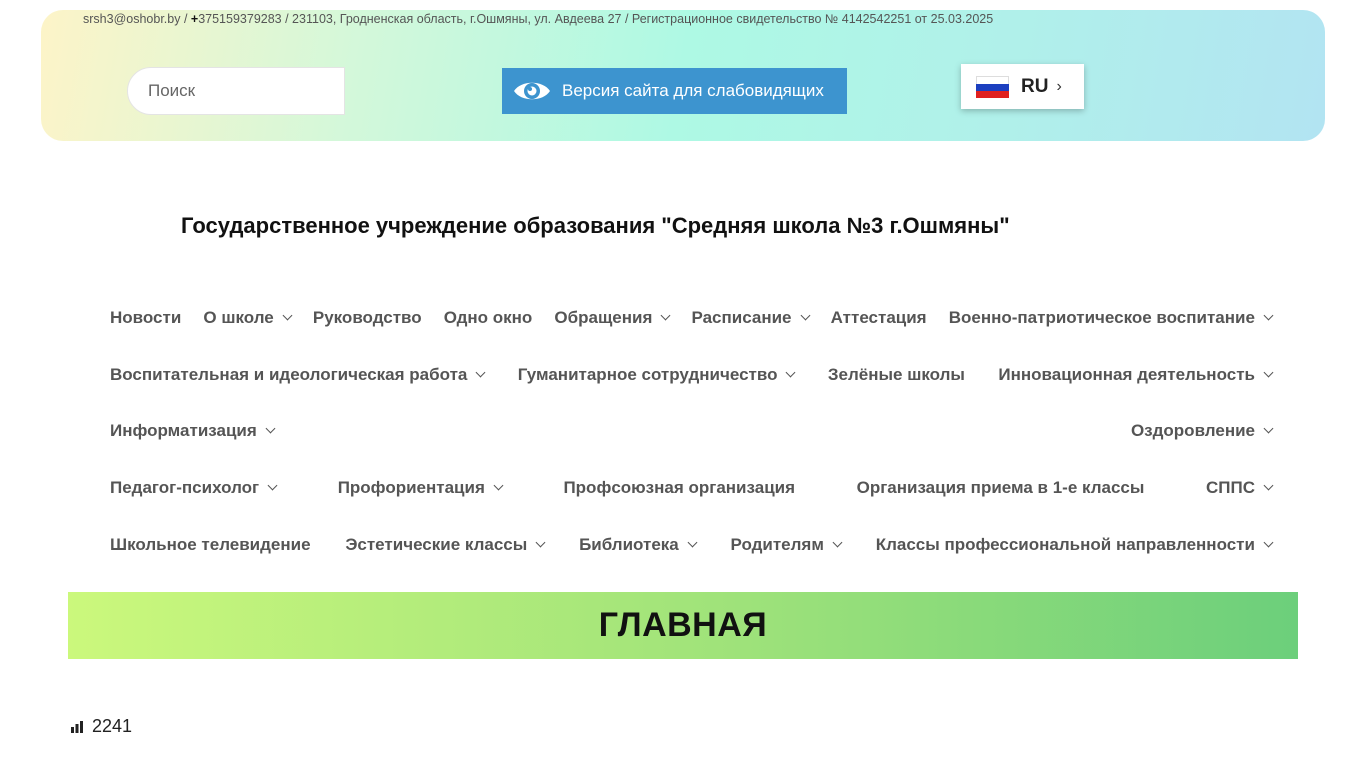 The image size is (1366, 768). I want to click on nav-item: Организация приема в 1-е классы, so click(1001, 488).